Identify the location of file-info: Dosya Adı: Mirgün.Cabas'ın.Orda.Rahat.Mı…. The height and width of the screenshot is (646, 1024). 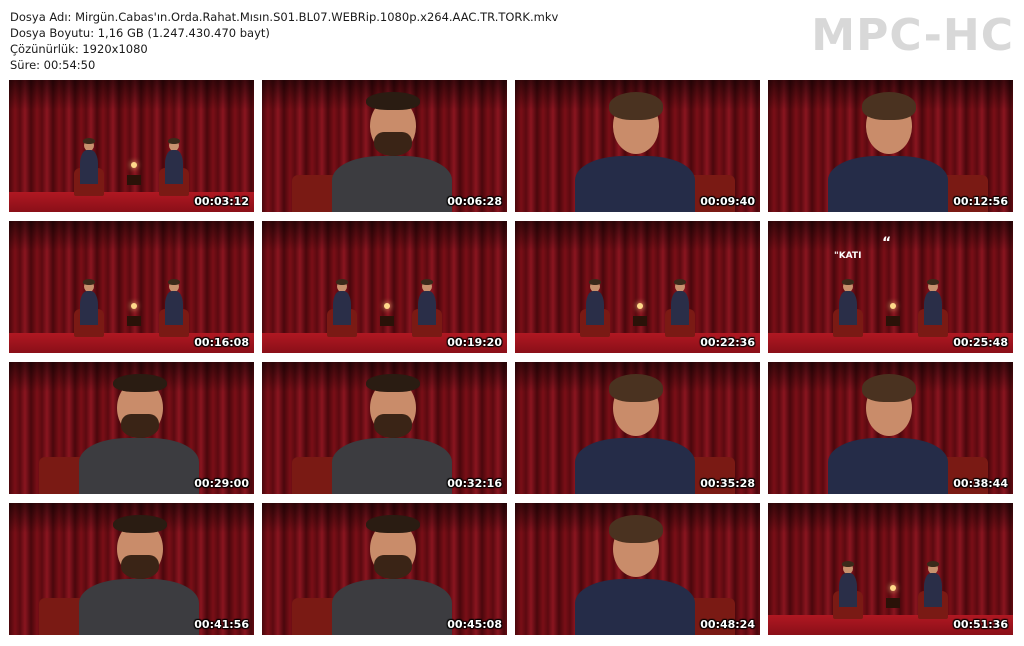
(284, 41).